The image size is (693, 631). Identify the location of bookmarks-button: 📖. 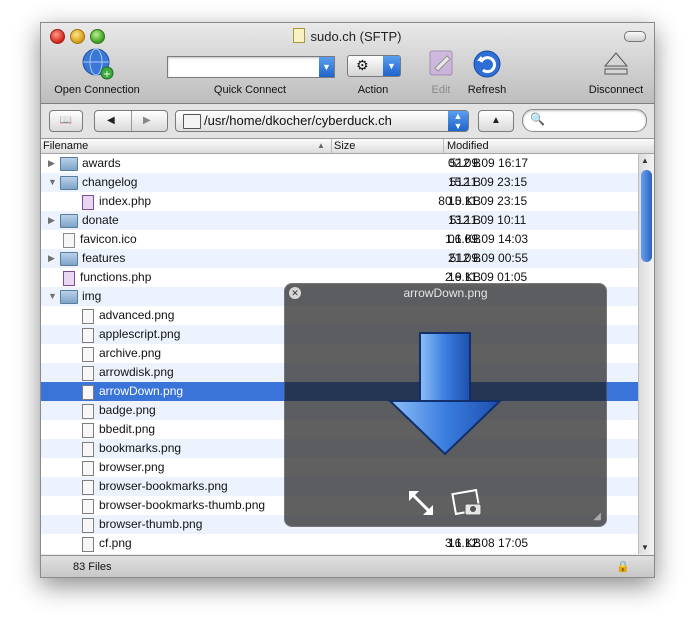
(66, 121).